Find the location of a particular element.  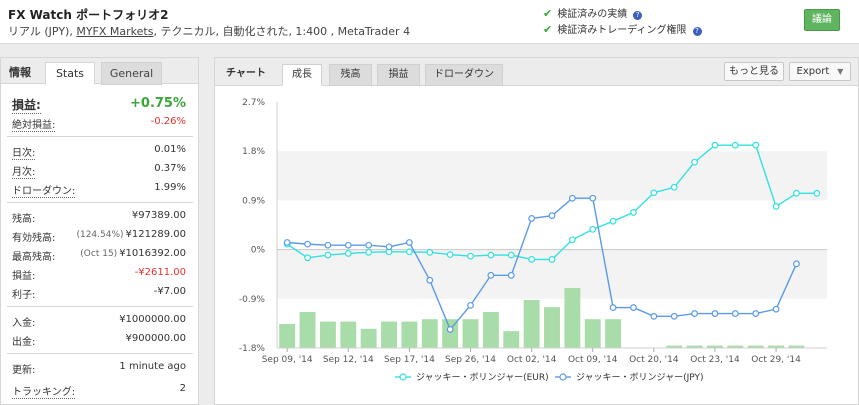

stat-label: 日次: is located at coordinates (24, 152).